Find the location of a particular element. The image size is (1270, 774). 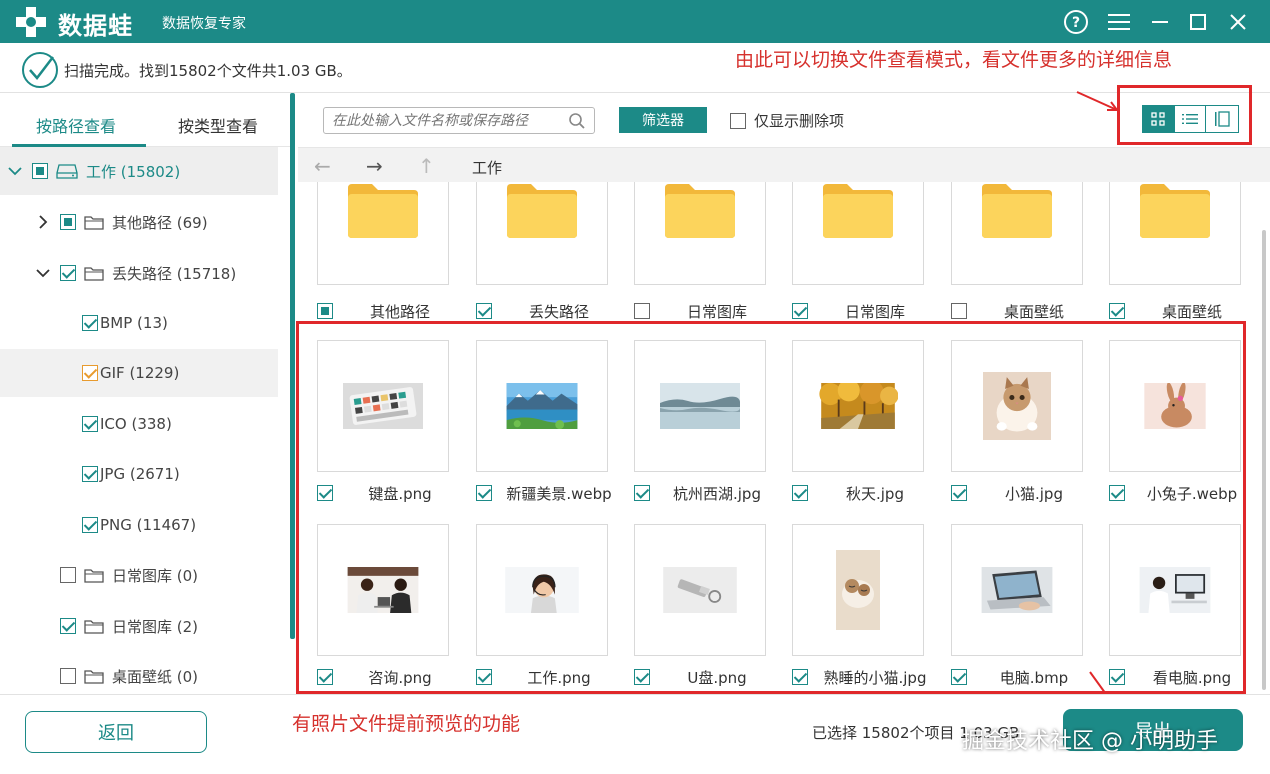

maximize-icon is located at coordinates (1198, 22).